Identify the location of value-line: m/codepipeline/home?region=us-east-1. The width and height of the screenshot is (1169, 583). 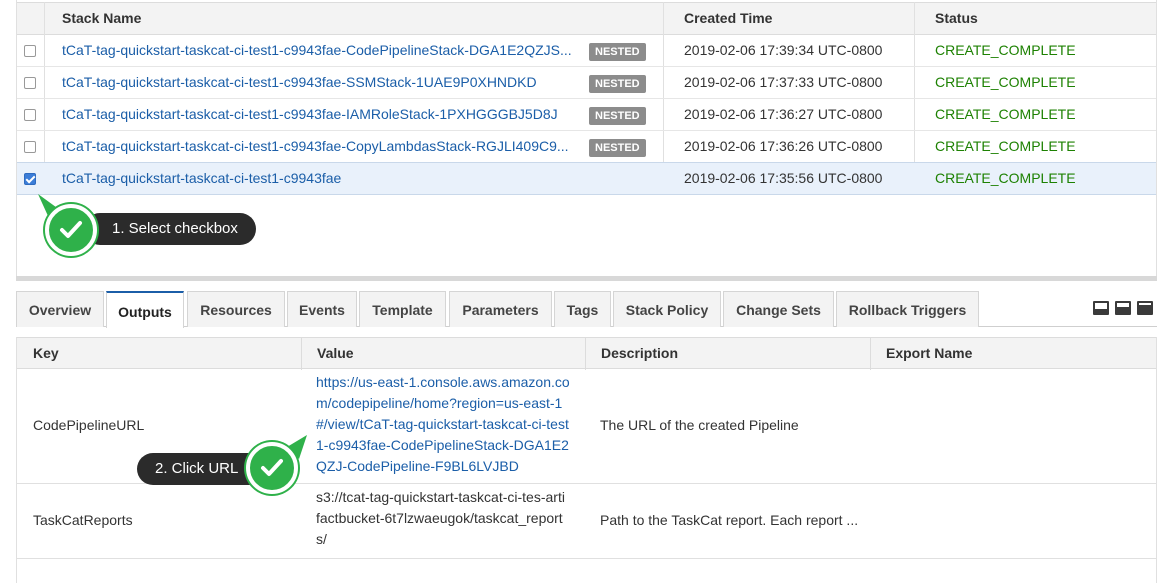
(450, 403).